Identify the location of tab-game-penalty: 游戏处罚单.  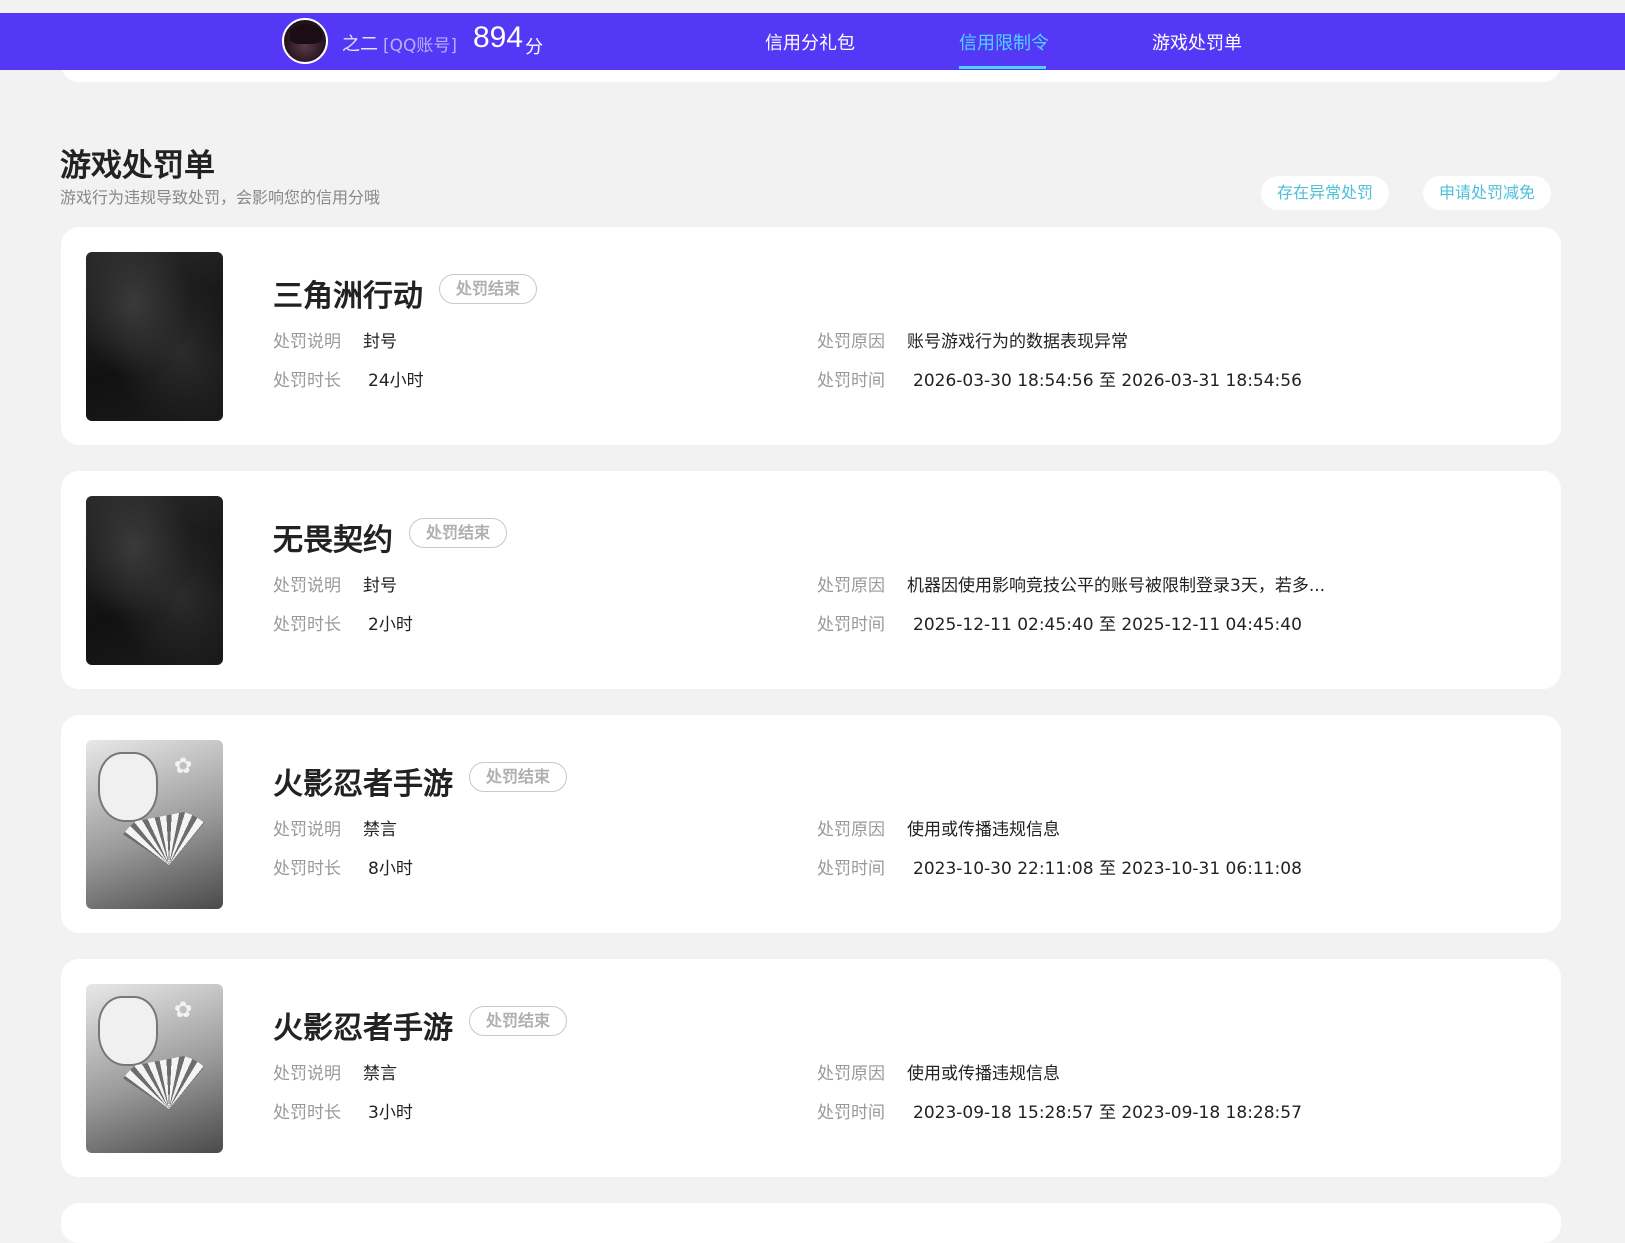
(1197, 42).